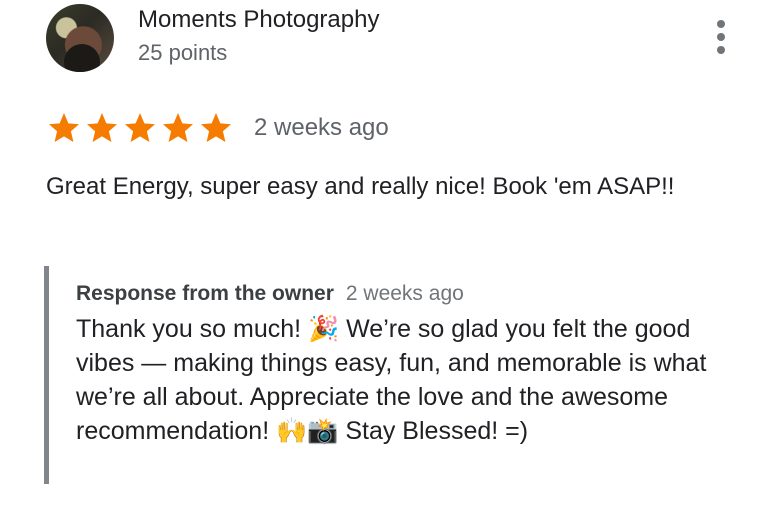  What do you see at coordinates (258, 20) in the screenshot?
I see `reviewer-name: Moments Photography` at bounding box center [258, 20].